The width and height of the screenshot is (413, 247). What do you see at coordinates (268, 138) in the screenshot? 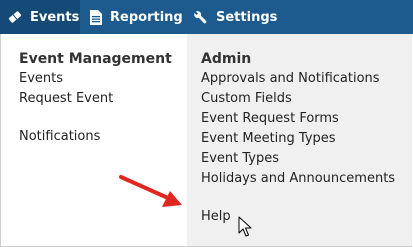
I see `menu-item-event-meeting-types: Event Meeting Types` at bounding box center [268, 138].